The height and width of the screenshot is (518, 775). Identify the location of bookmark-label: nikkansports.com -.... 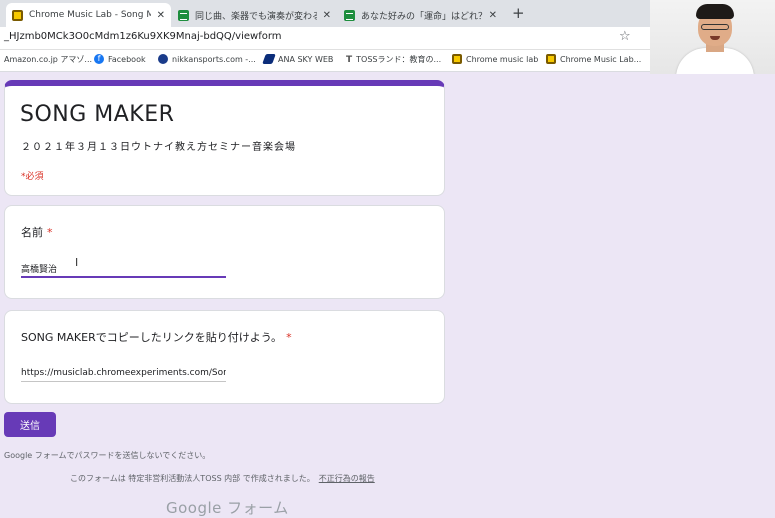
(214, 59).